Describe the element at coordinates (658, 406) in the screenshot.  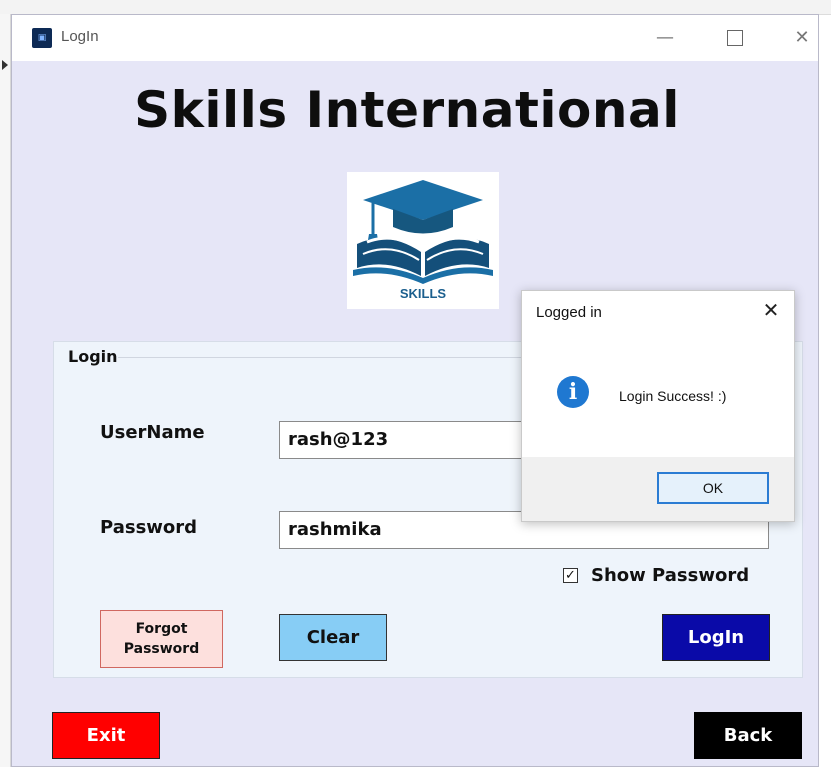
I see `message-dialog: Logged in ✕ i Login Success! :) OK` at that location.